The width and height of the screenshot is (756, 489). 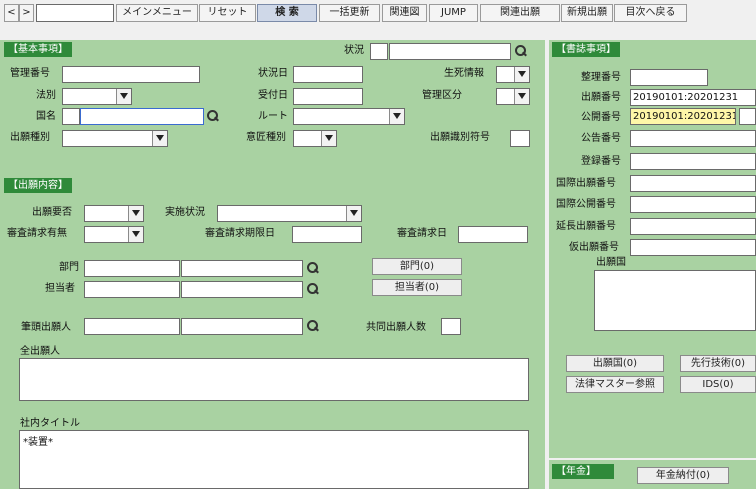 I want to click on basic-header: 【基本事項】, so click(x=38, y=49).